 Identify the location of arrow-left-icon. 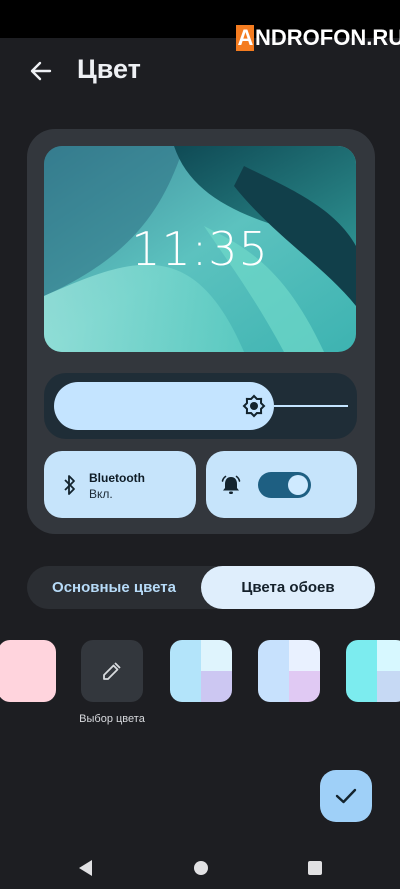
(41, 71).